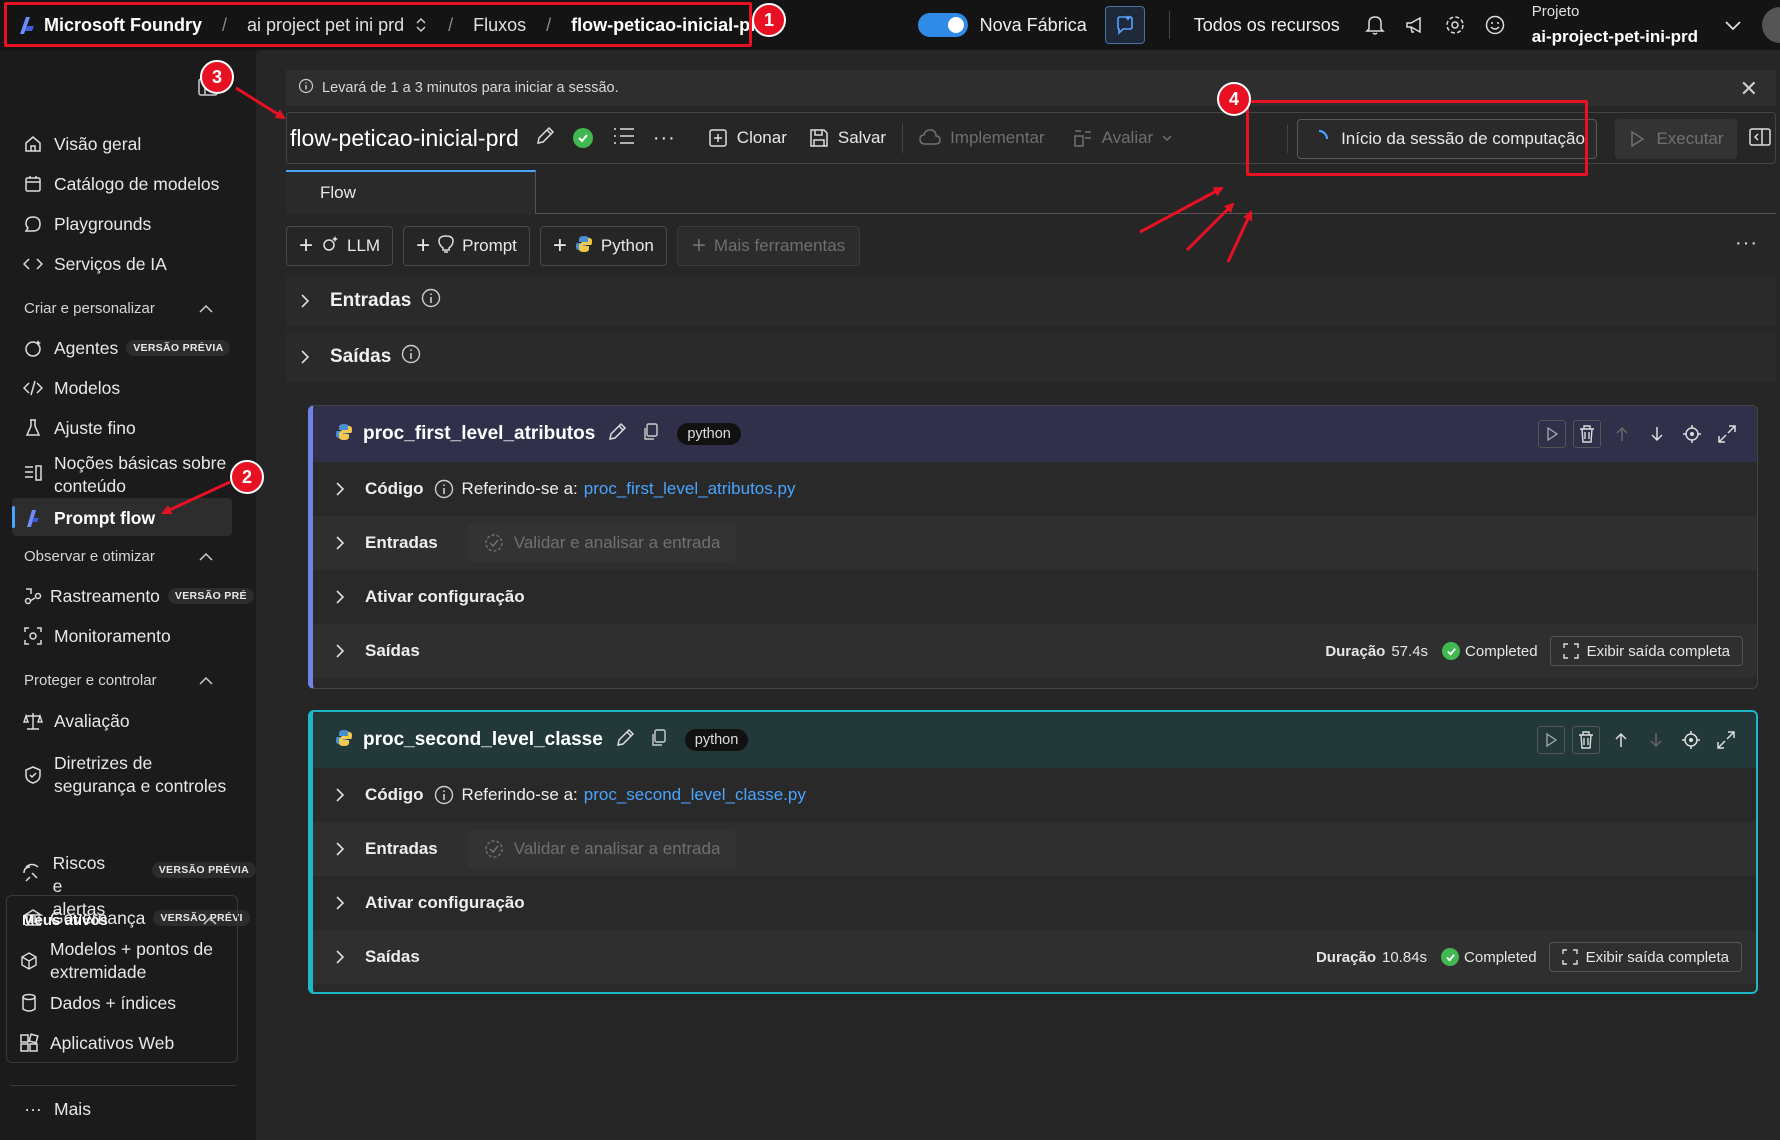 Image resolution: width=1780 pixels, height=1140 pixels. What do you see at coordinates (79, 874) in the screenshot?
I see `sidebar-item-label: Riscos e` at bounding box center [79, 874].